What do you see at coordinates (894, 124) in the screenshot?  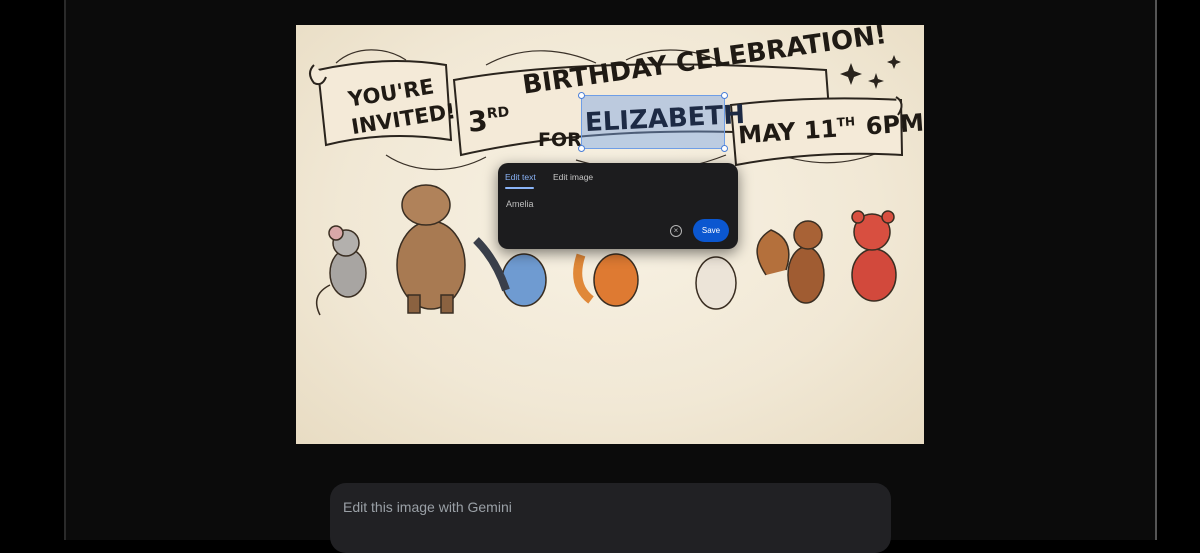 I see `time-text: 6PM` at bounding box center [894, 124].